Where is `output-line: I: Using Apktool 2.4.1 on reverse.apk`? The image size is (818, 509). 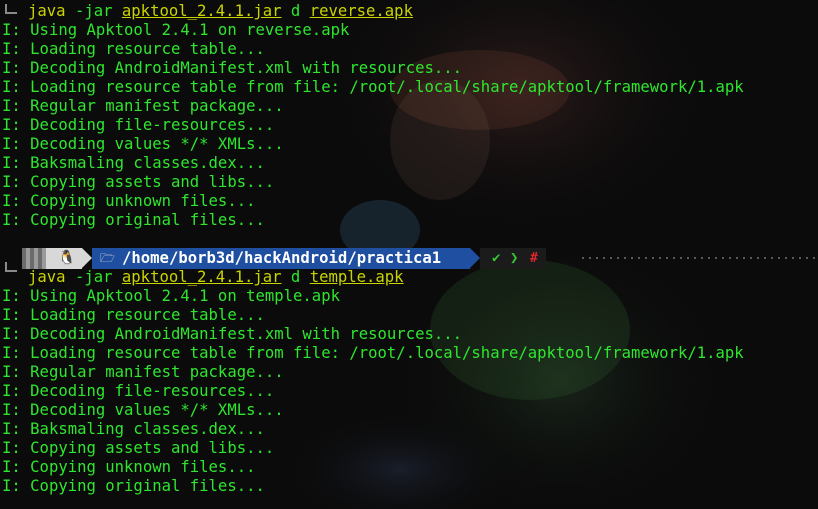
output-line: I: Using Apktool 2.4.1 on reverse.apk is located at coordinates (176, 30).